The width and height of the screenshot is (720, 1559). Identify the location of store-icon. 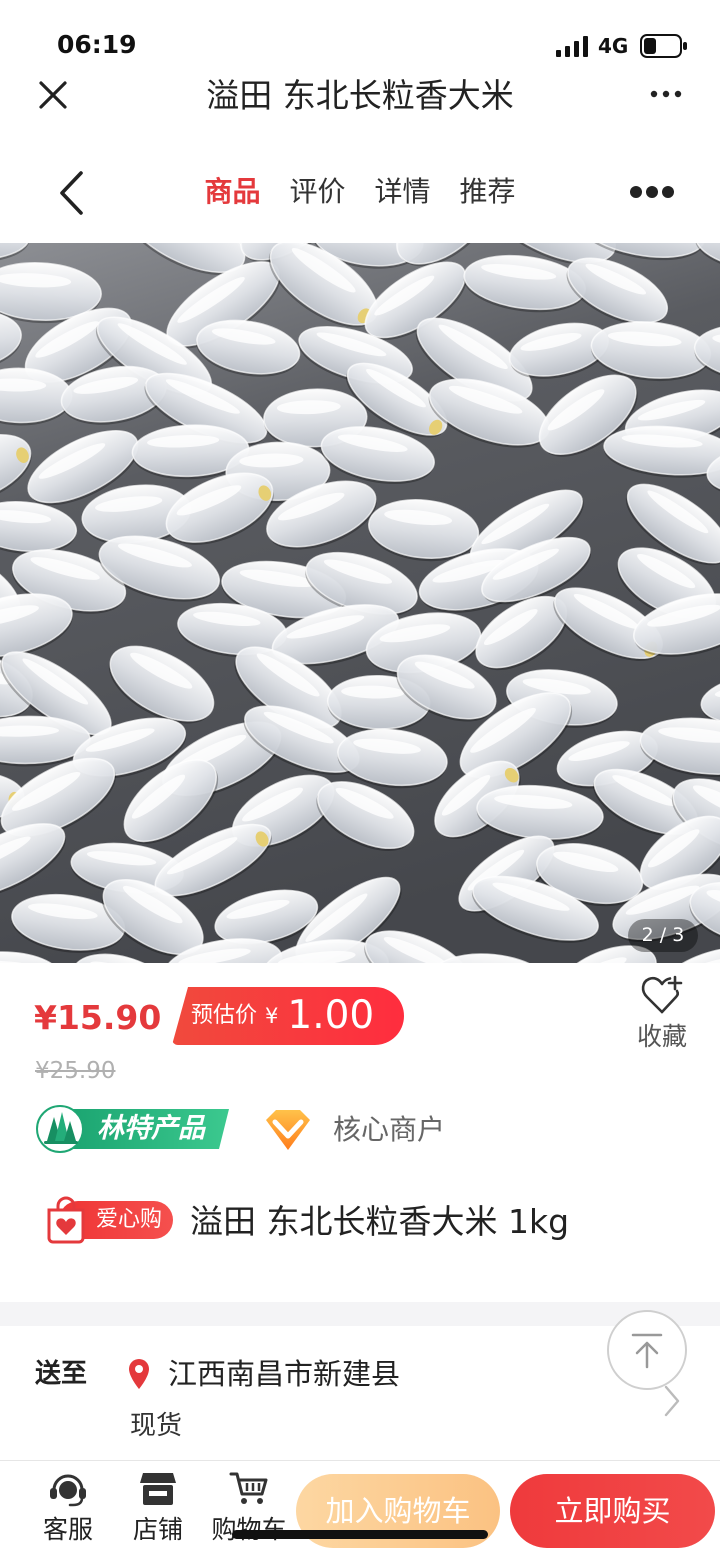
(158, 1489).